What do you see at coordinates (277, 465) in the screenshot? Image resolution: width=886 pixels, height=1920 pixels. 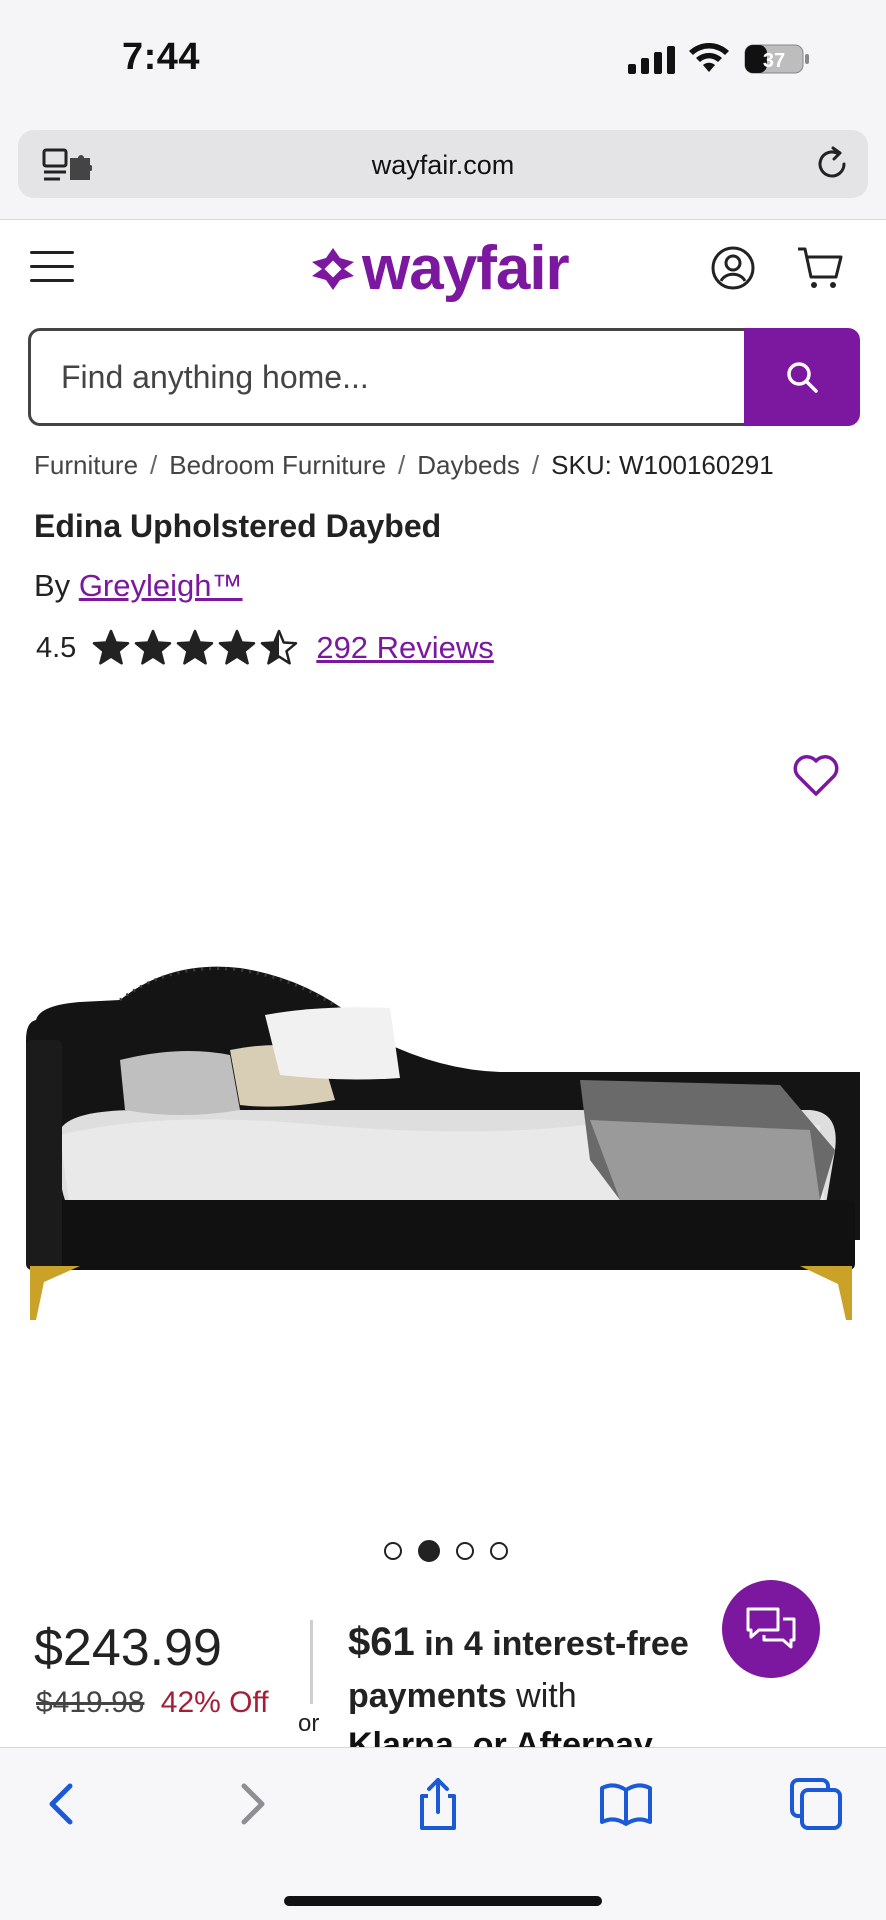 I see `breadcrumb-bedroom-furniture: Bedroom Furniture` at bounding box center [277, 465].